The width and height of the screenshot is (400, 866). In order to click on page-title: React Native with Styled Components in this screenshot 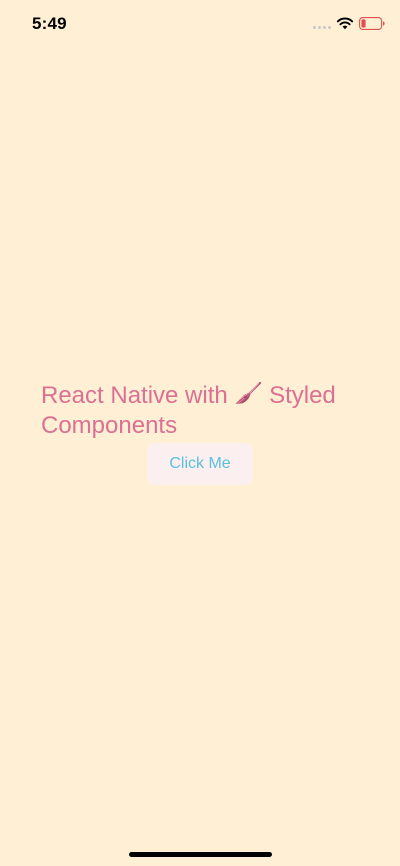, I will do `click(206, 411)`.